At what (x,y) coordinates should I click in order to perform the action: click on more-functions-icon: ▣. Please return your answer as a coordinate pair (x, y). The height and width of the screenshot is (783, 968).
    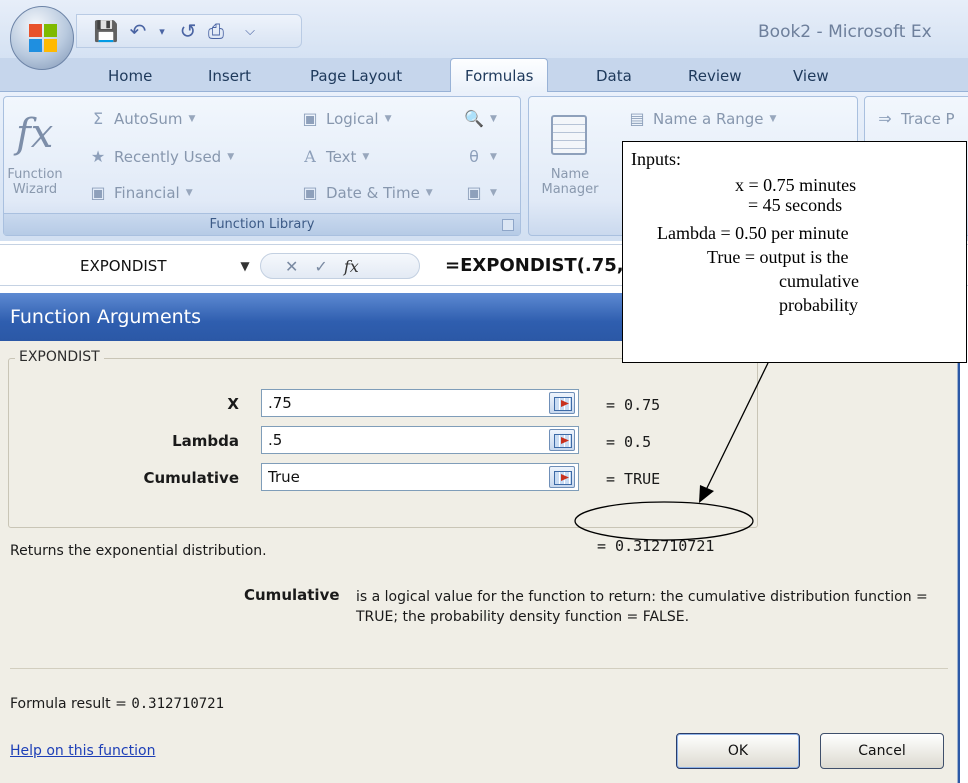
    Looking at the image, I should click on (474, 192).